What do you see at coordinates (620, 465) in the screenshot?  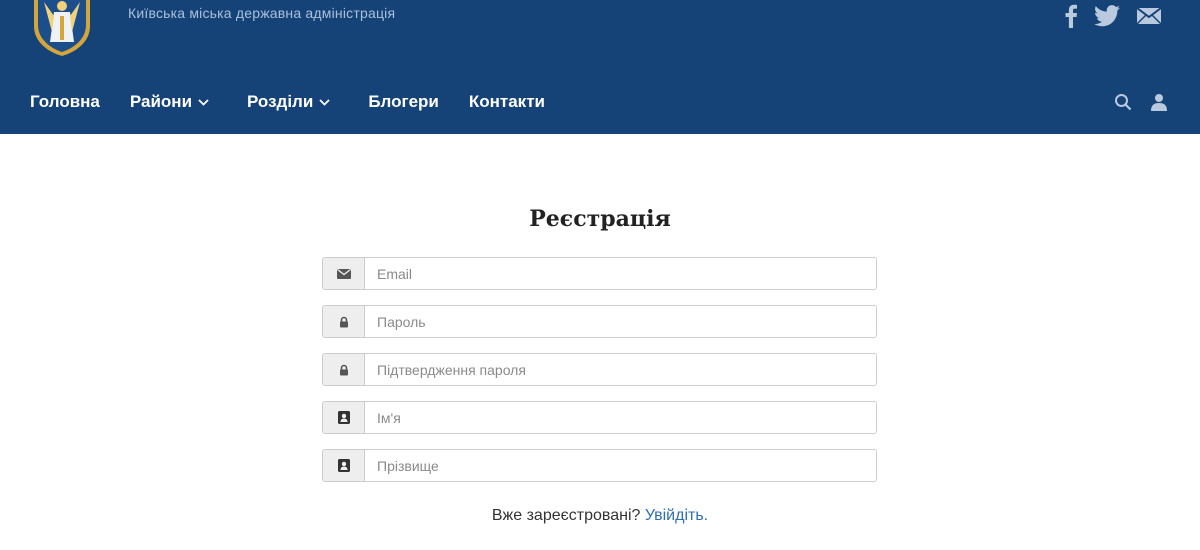 I see `last-name-field` at bounding box center [620, 465].